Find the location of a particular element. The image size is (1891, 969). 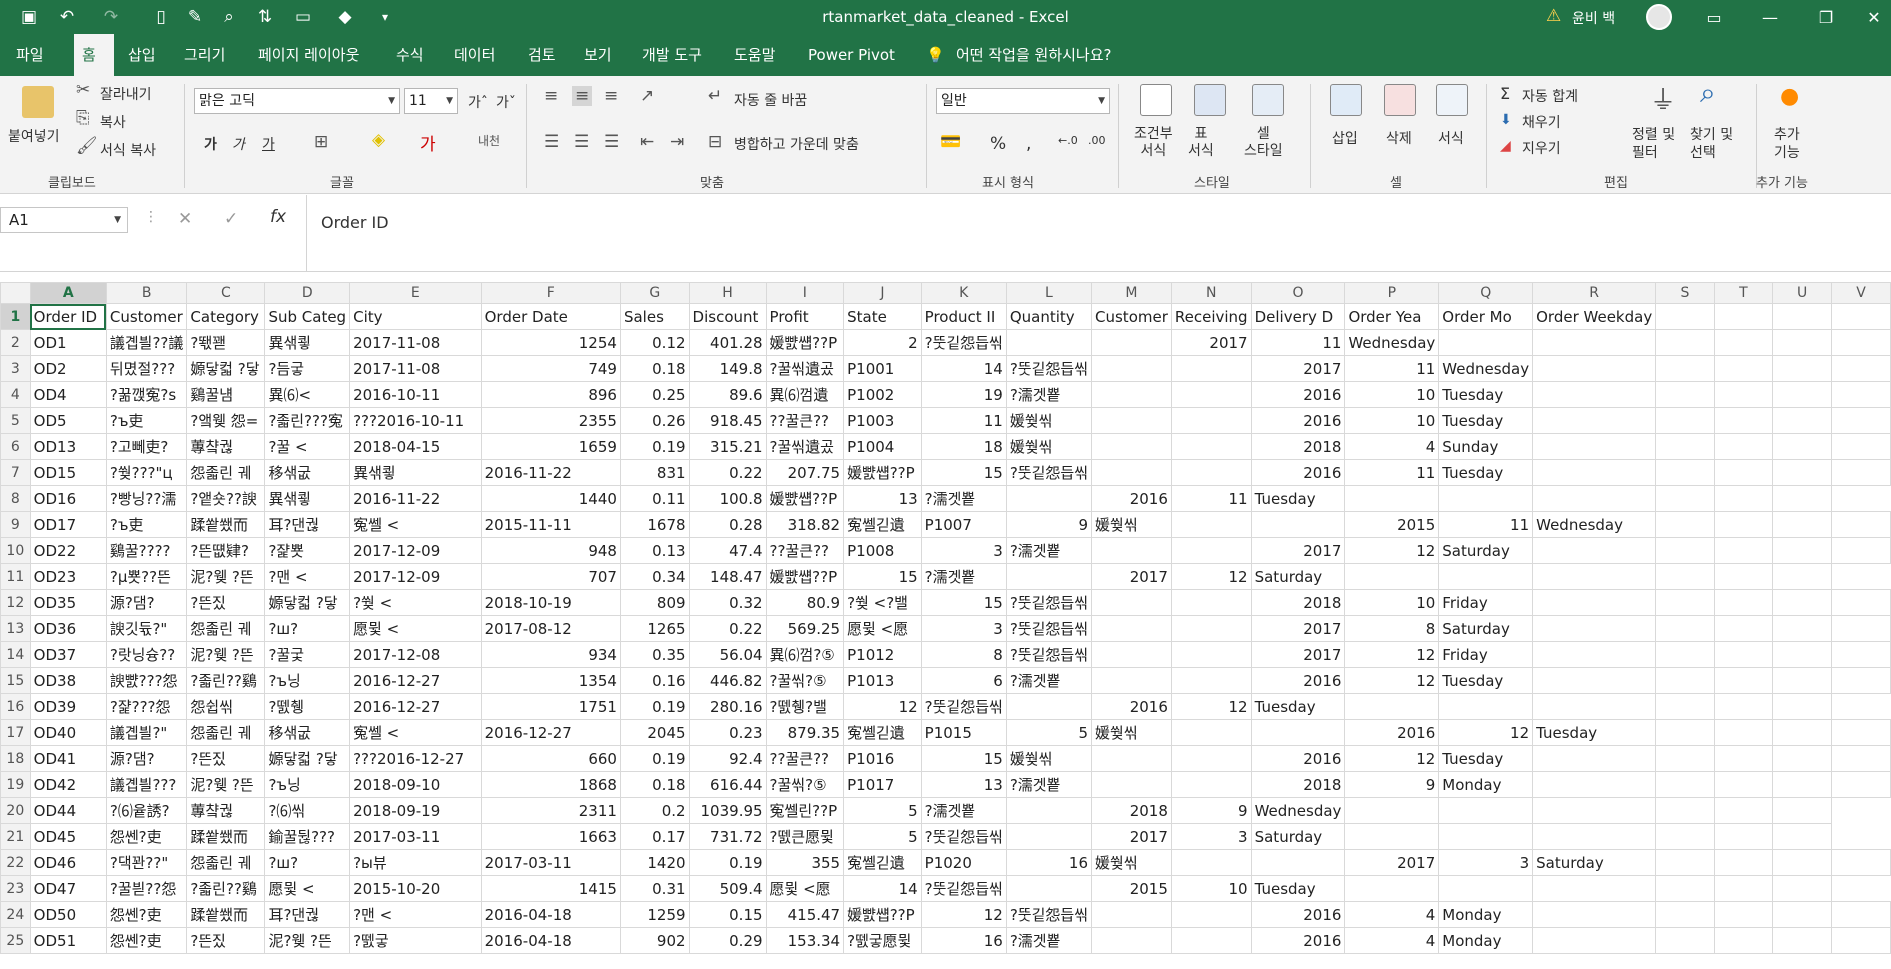

increase-indent-icon: ⇥ is located at coordinates (677, 142).